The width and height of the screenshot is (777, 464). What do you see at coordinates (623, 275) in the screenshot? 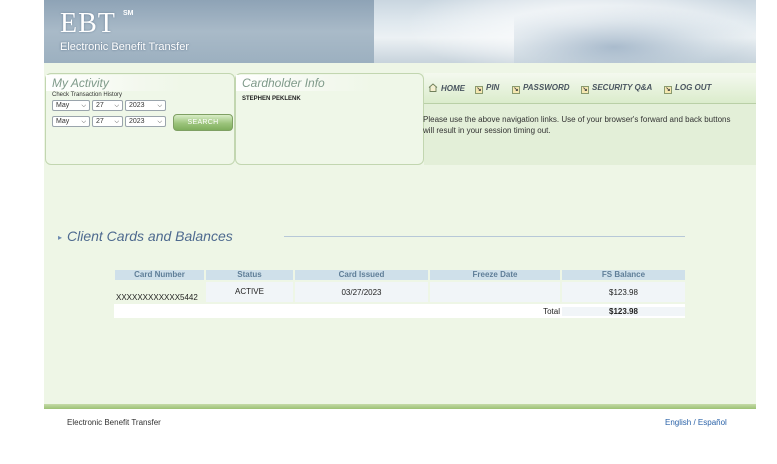
I see `col-fs-balance: FS Balance` at bounding box center [623, 275].